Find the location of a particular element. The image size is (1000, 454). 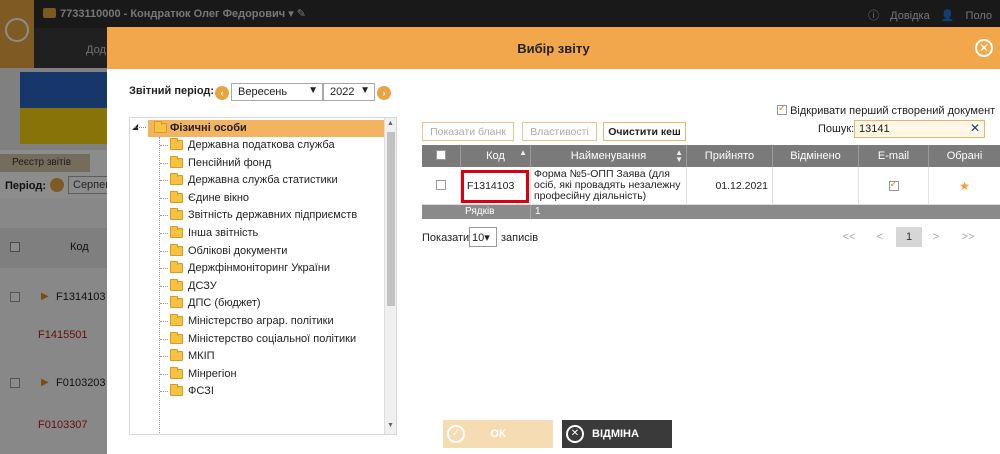

next-period-icon: › is located at coordinates (384, 93).